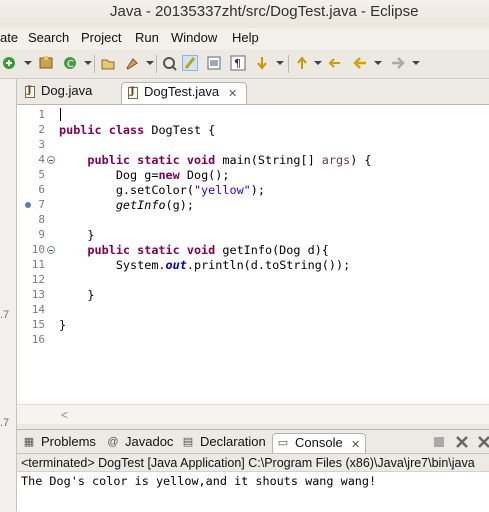 Image resolution: width=489 pixels, height=512 pixels. What do you see at coordinates (378, 69) in the screenshot?
I see `back-dropdown-icon` at bounding box center [378, 69].